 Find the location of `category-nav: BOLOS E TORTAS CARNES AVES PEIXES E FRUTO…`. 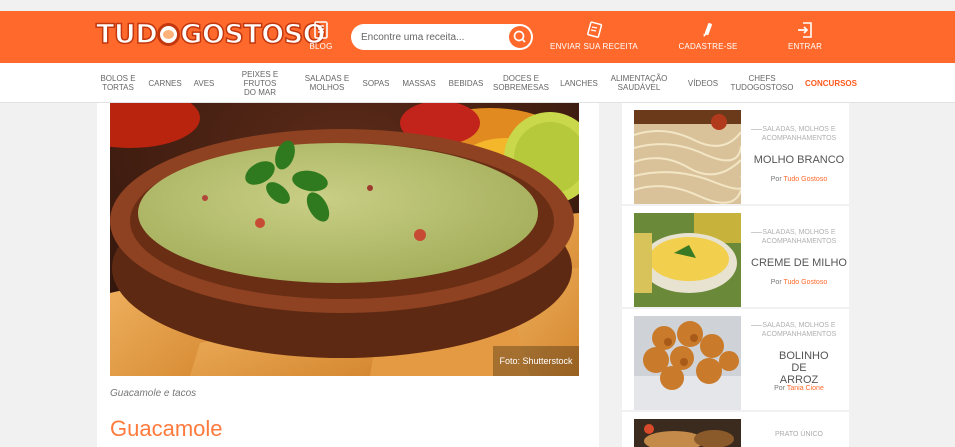

category-nav: BOLOS E TORTAS CARNES AVES PEIXES E FRUTO… is located at coordinates (477, 83).